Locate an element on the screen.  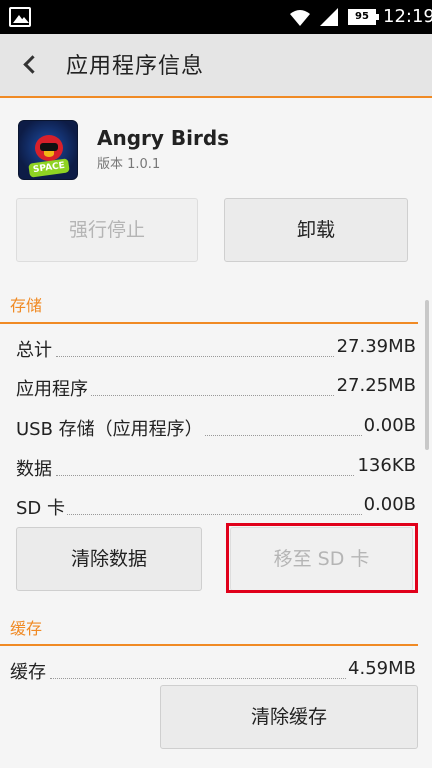
page-title: 应用程序信息 is located at coordinates (135, 66).